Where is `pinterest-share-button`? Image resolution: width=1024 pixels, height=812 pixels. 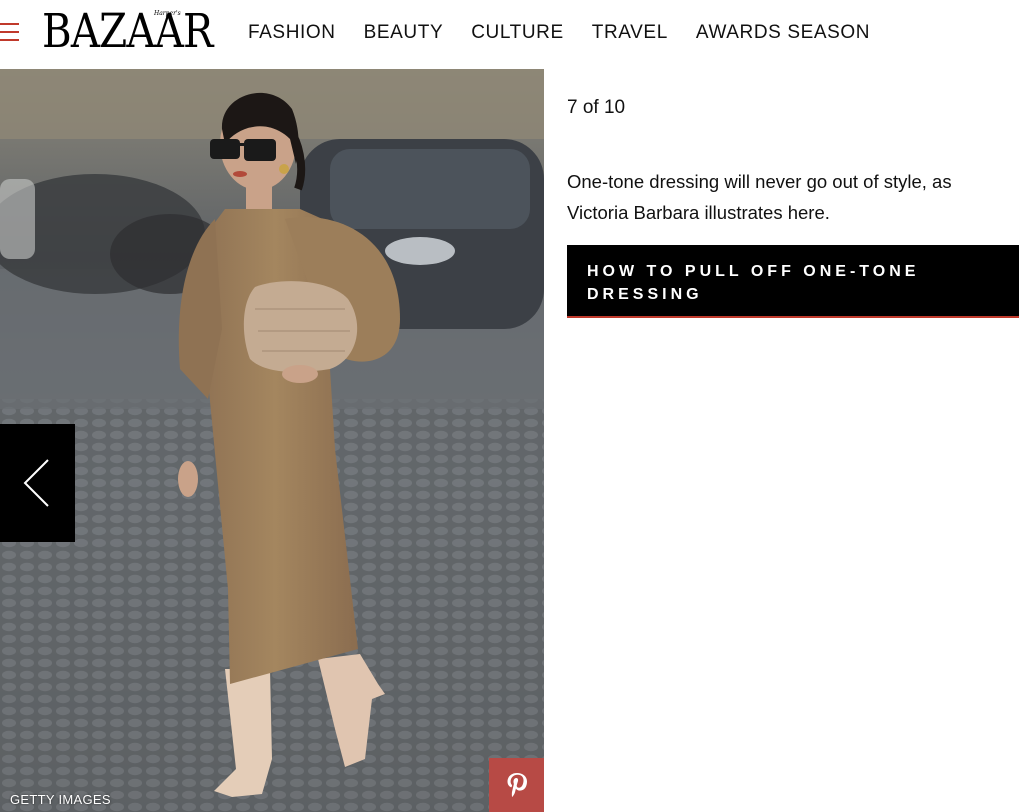 pinterest-share-button is located at coordinates (516, 785).